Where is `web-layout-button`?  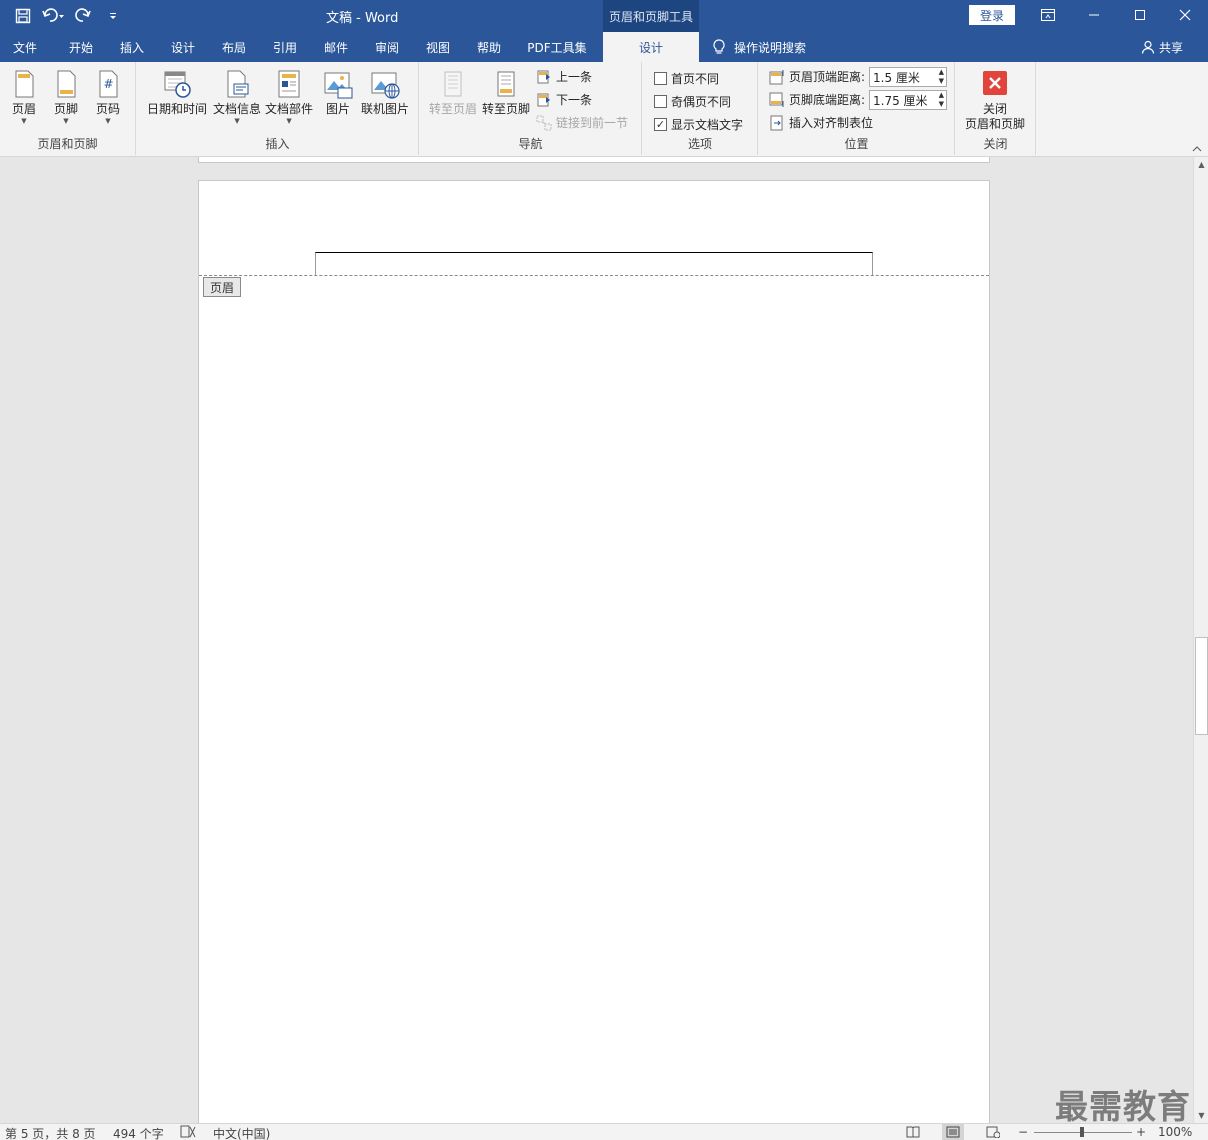
web-layout-button is located at coordinates (993, 1132).